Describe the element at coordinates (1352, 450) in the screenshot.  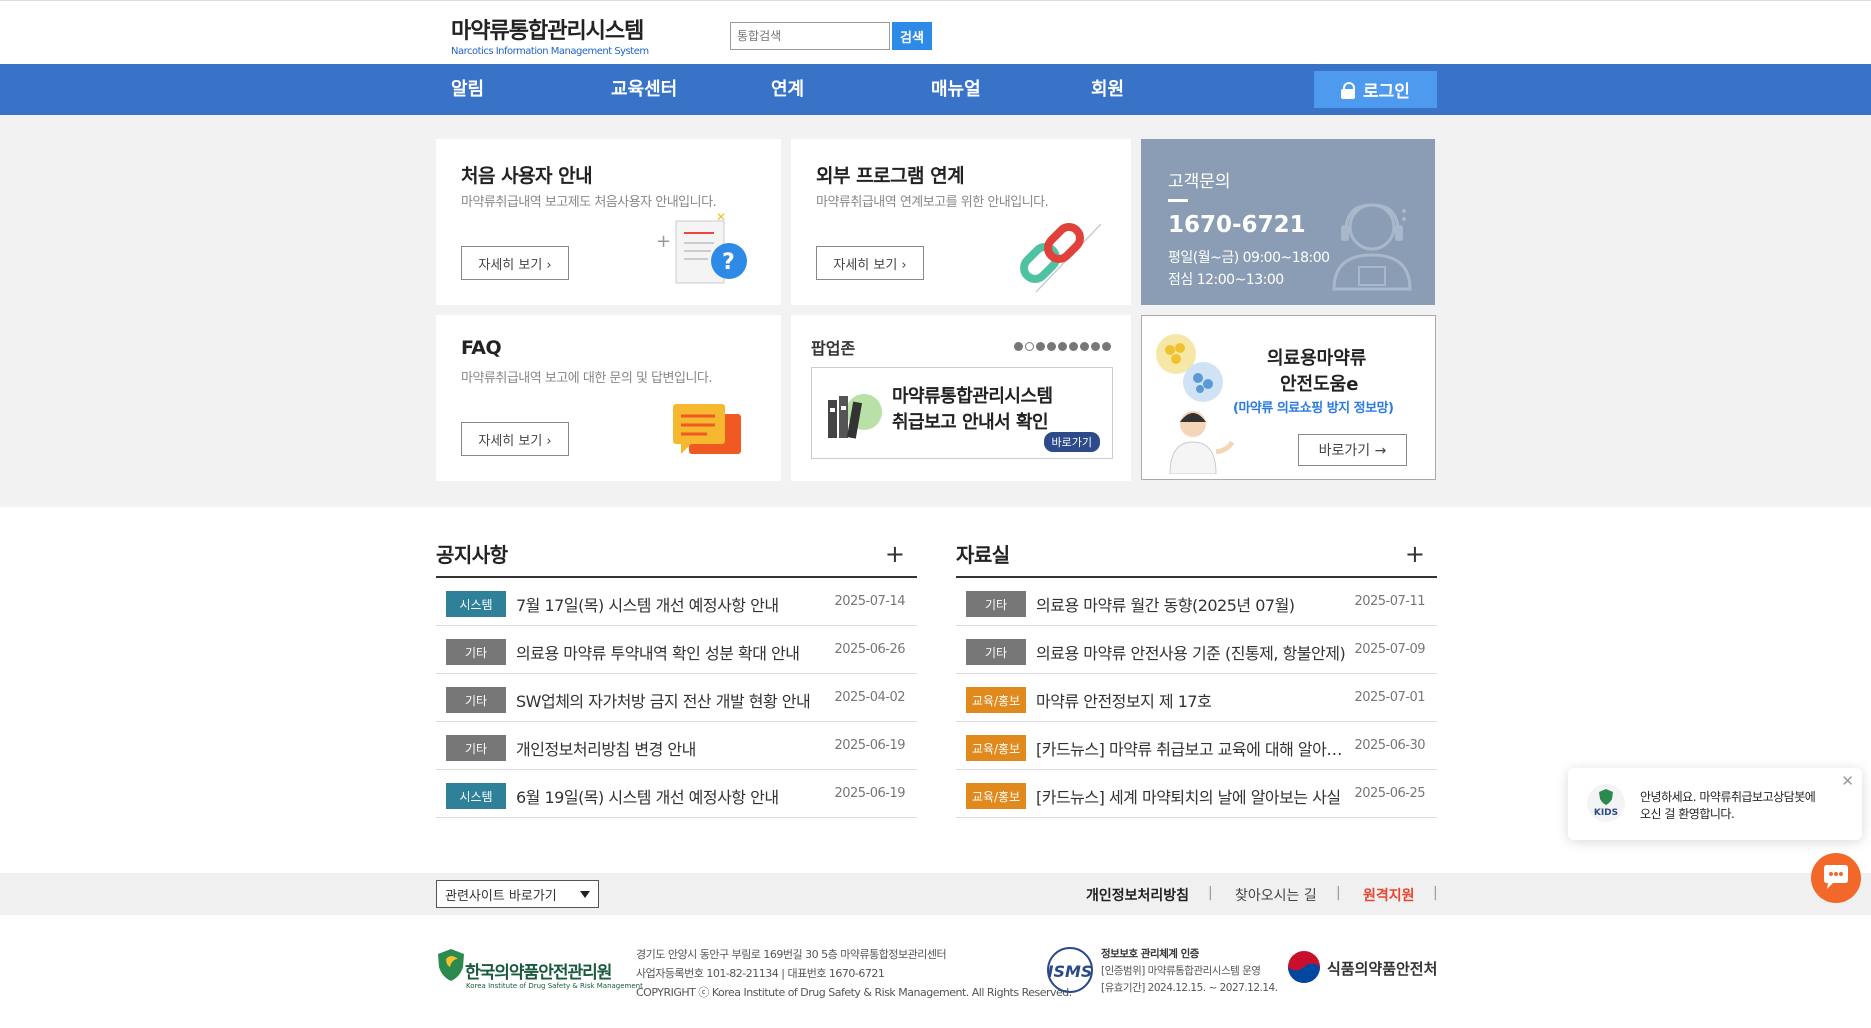
I see `med-banner-go-button: 바로가기 →` at that location.